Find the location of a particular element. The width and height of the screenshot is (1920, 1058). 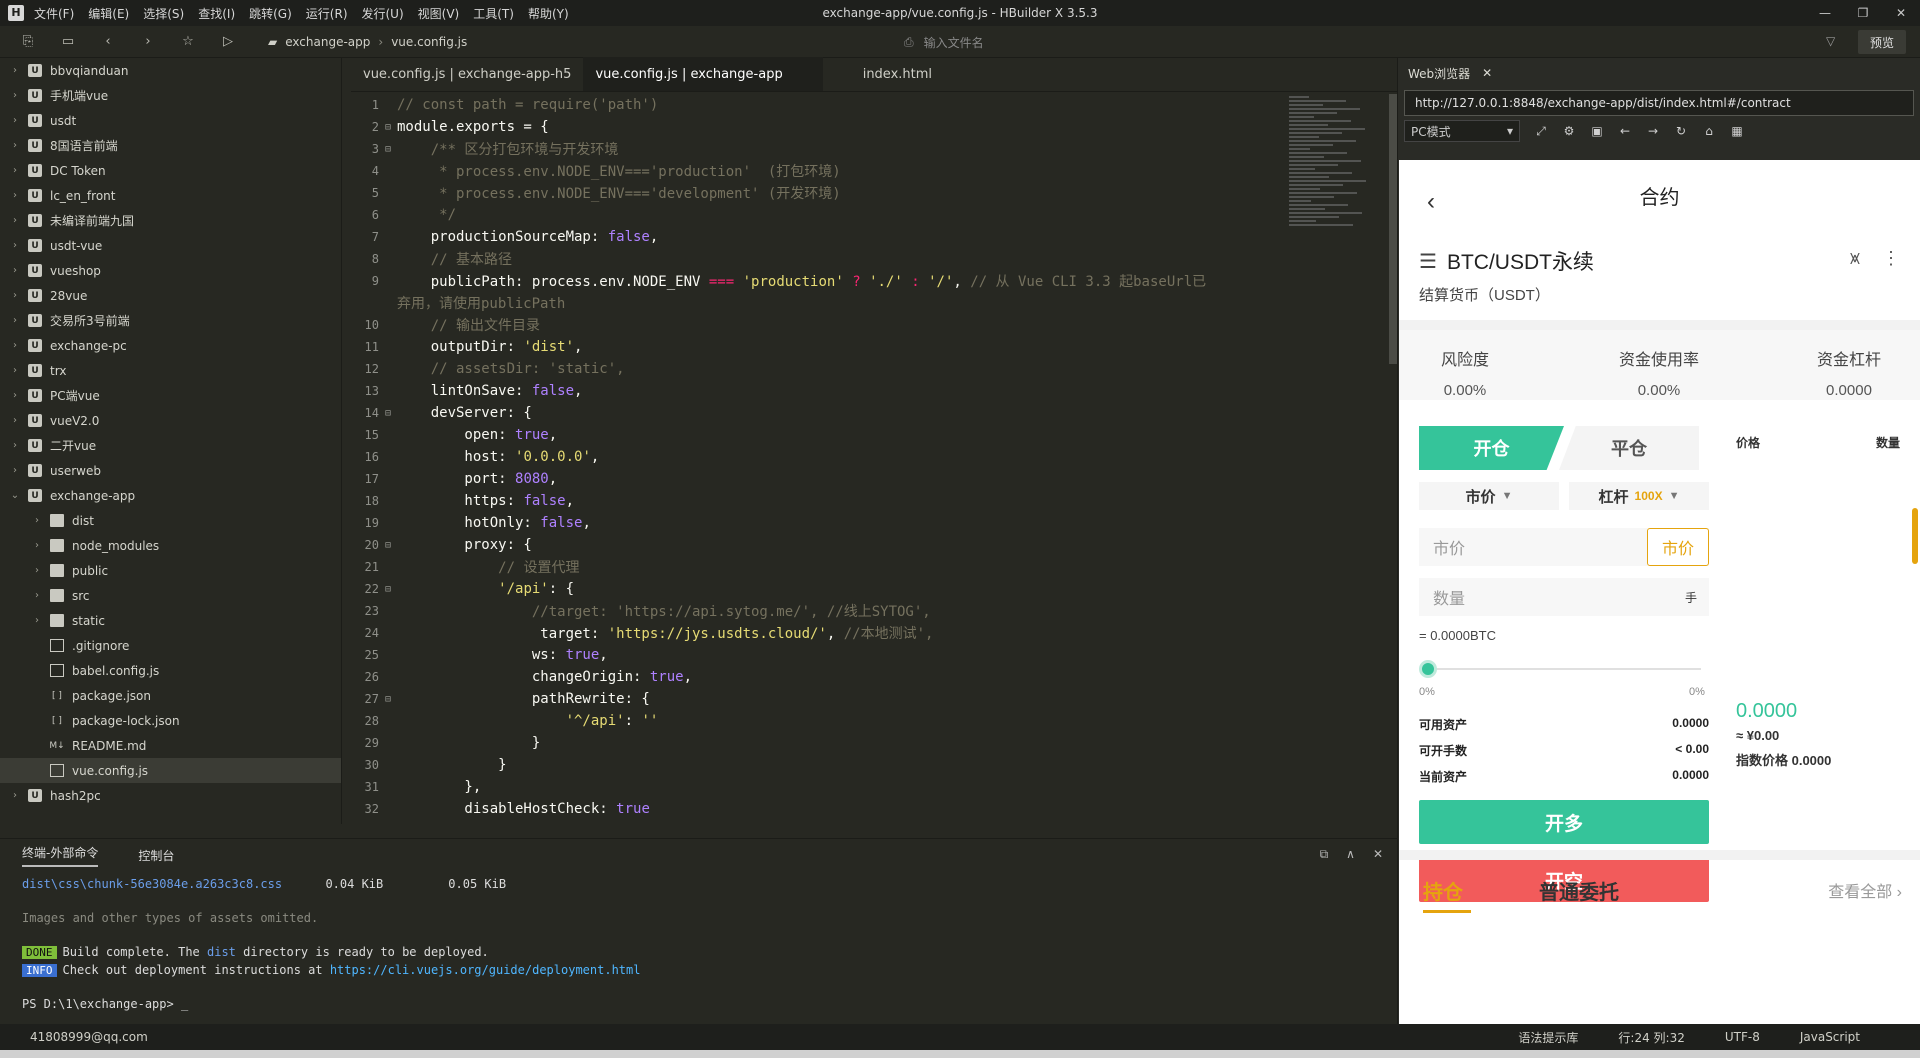

list-icon: ☰ is located at coordinates (1428, 261).